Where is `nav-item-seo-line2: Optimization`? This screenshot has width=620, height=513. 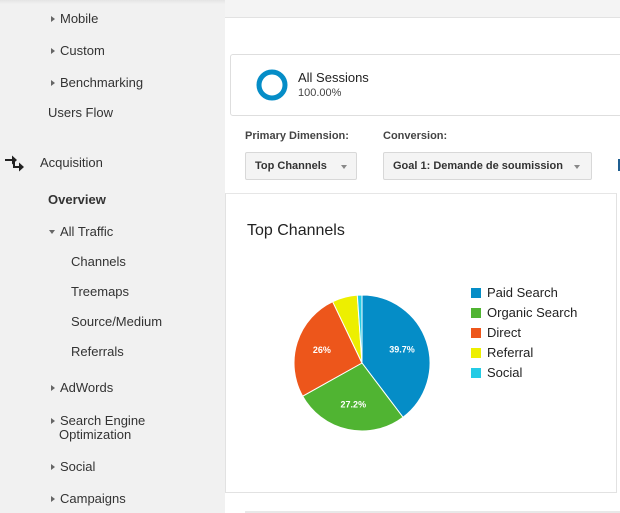
nav-item-seo-line2: Optimization is located at coordinates (95, 434).